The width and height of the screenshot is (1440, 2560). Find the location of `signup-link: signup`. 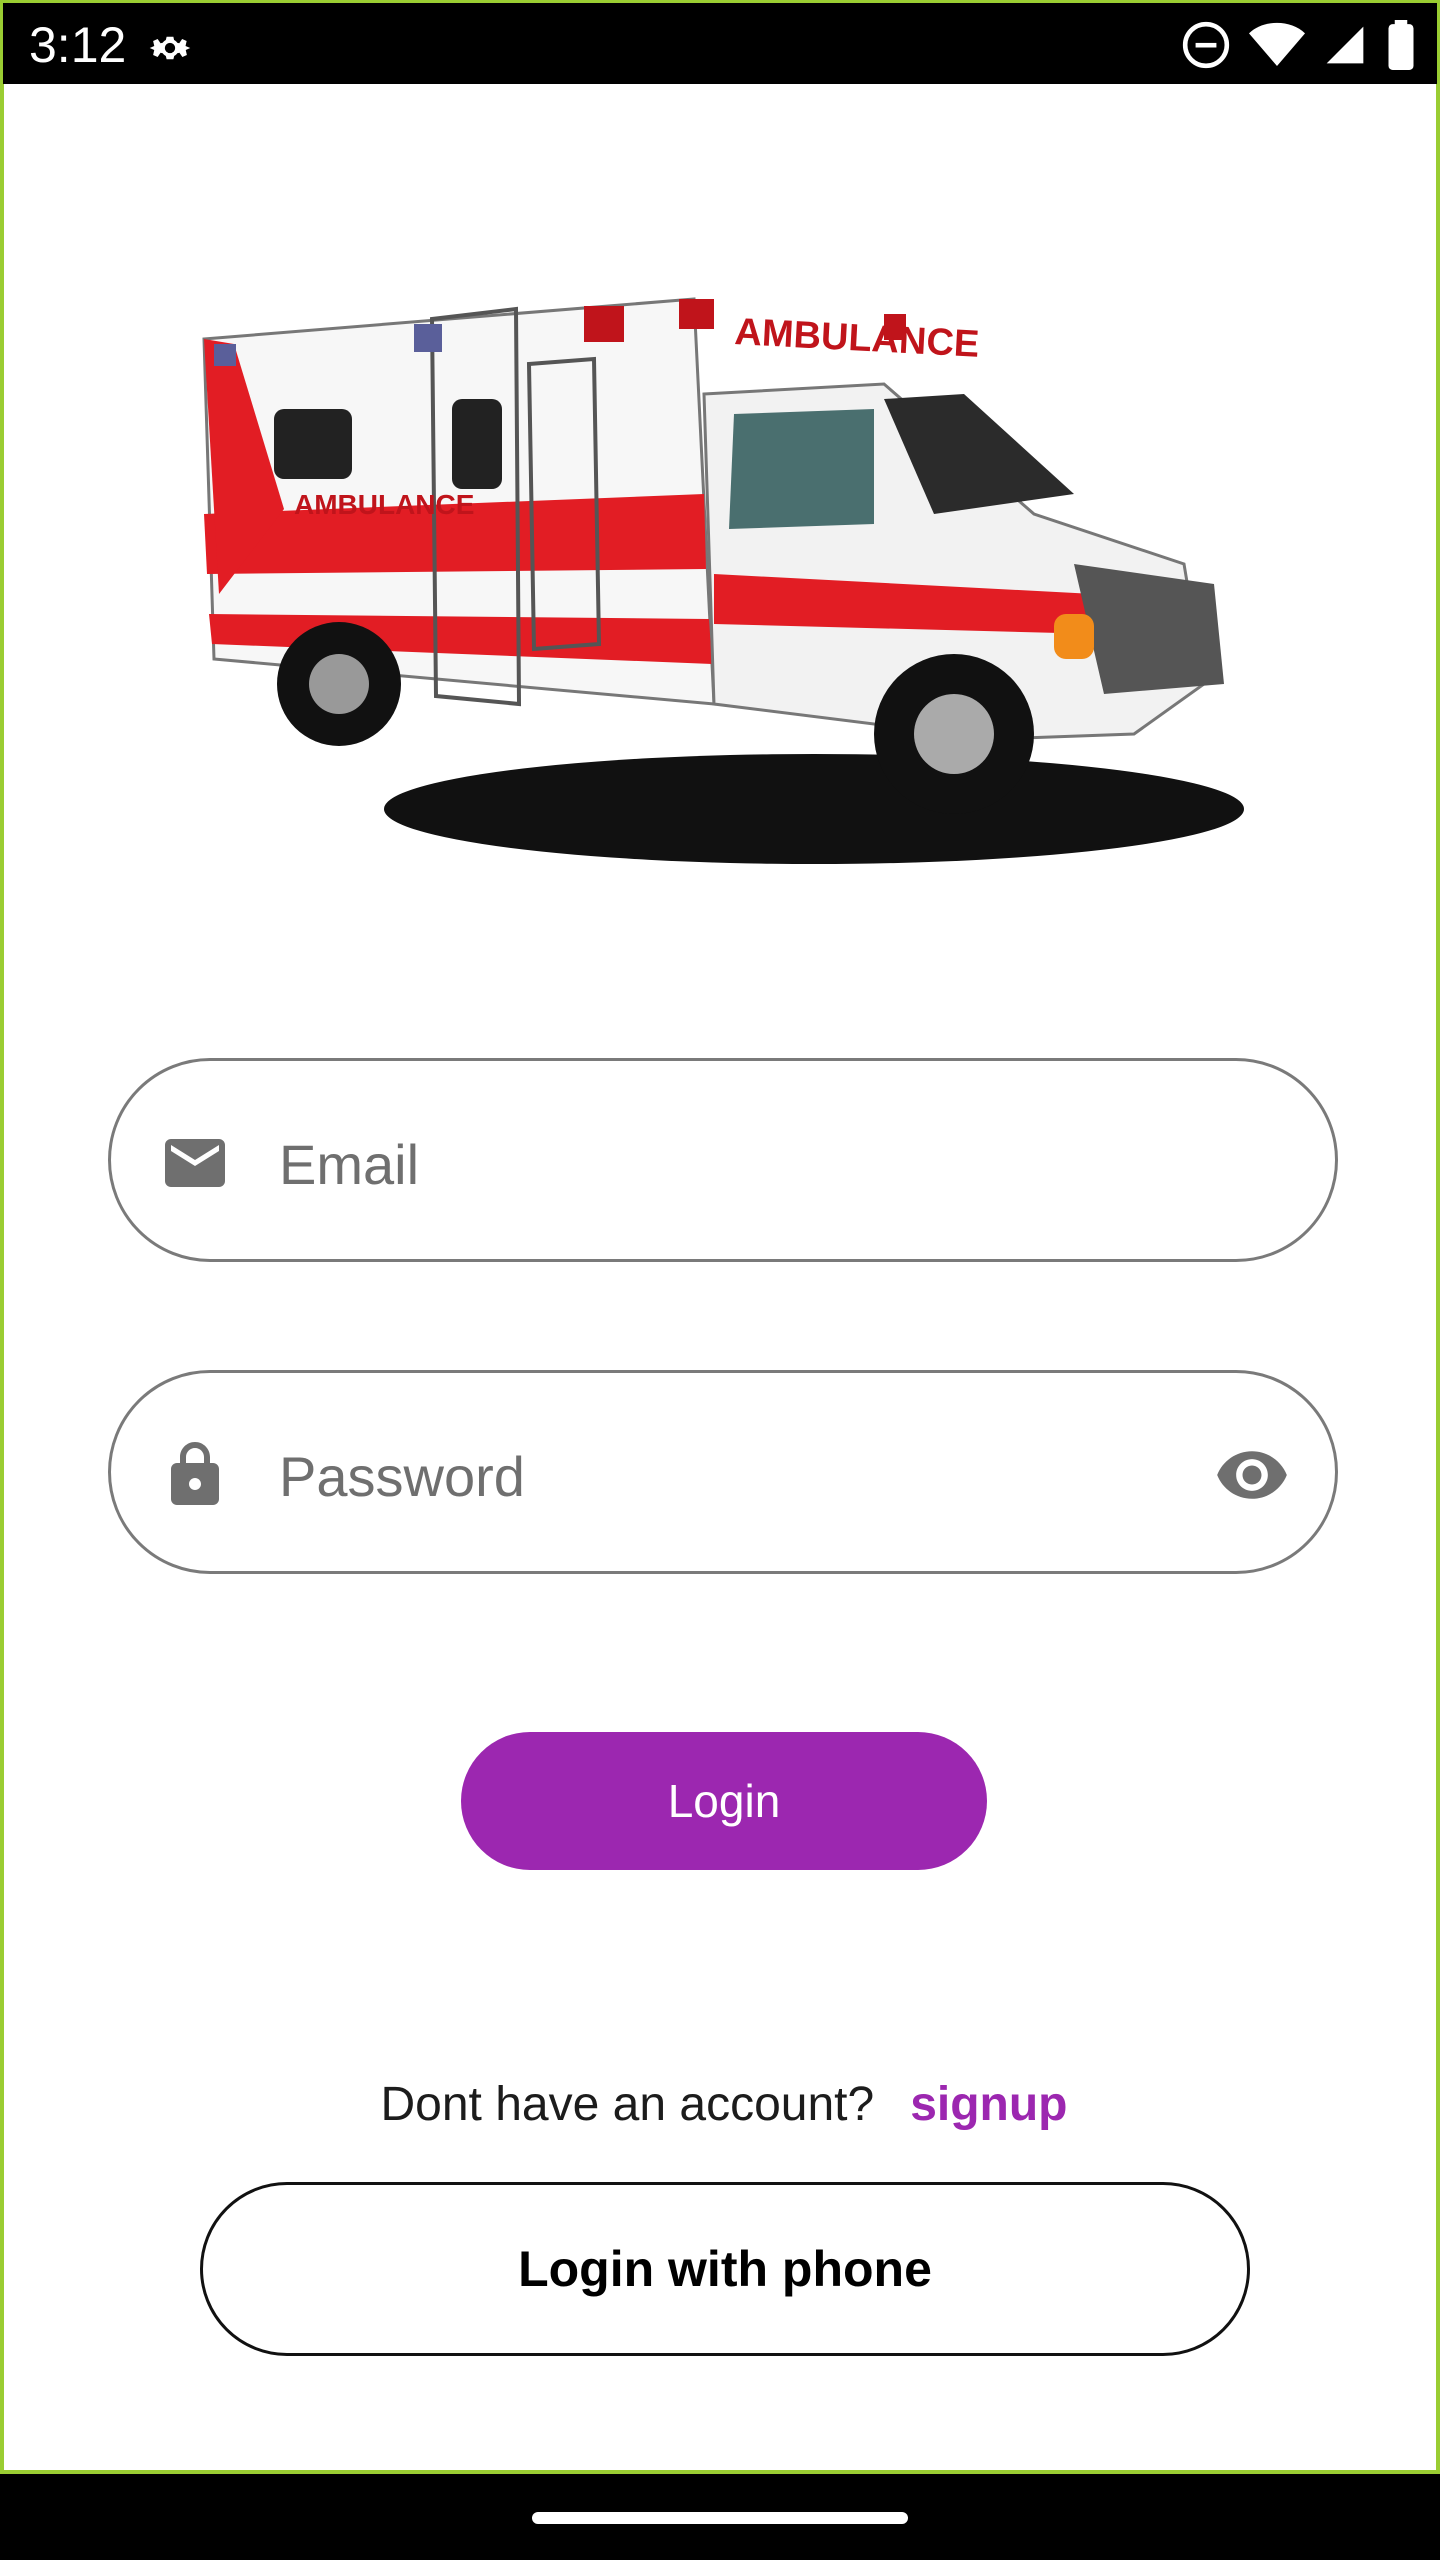

signup-link: signup is located at coordinates (988, 2104).